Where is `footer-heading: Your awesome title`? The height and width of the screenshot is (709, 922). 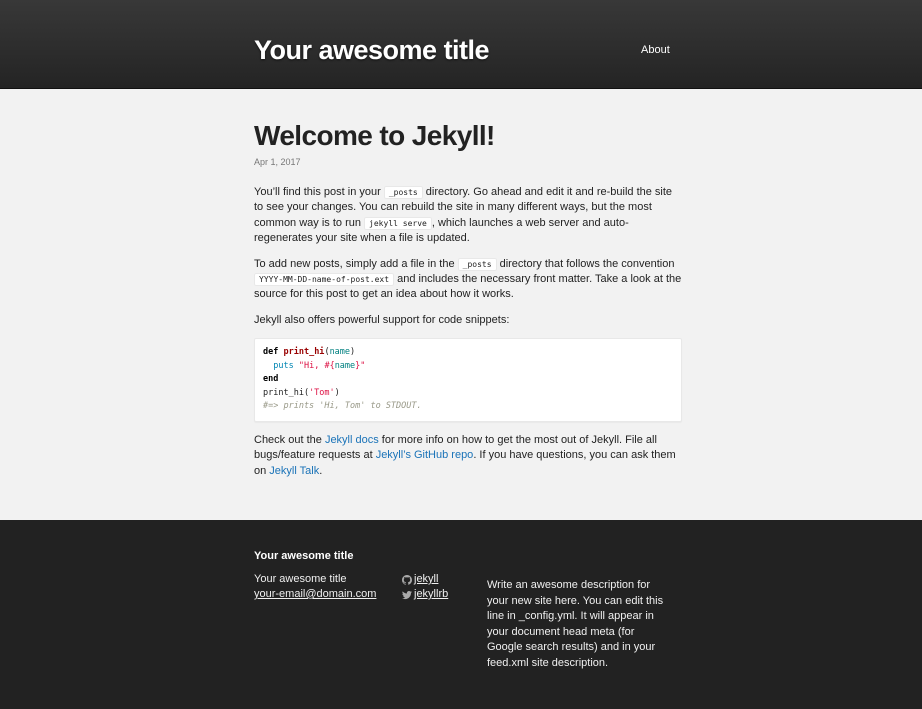 footer-heading: Your awesome title is located at coordinates (304, 556).